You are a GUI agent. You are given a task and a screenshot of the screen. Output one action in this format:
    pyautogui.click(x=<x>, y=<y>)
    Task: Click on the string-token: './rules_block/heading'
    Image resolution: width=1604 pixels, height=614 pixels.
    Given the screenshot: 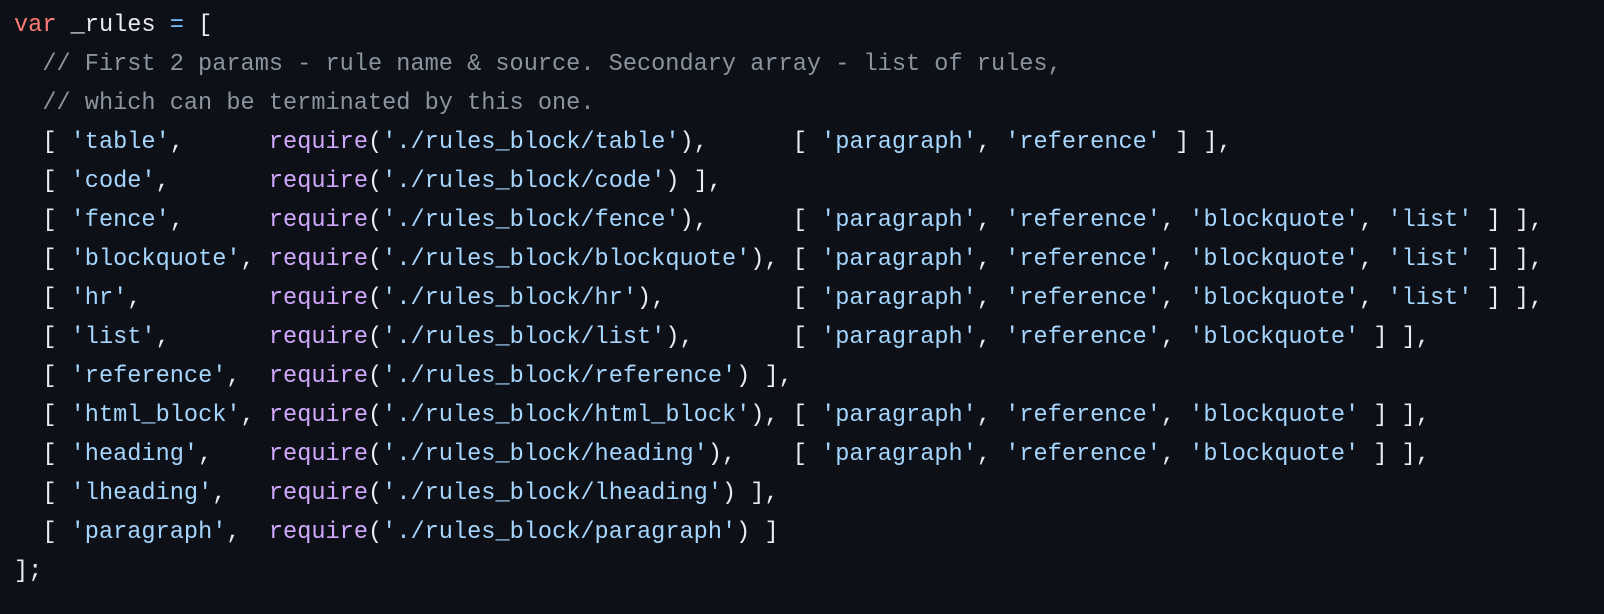 What is the action you would take?
    pyautogui.click(x=545, y=454)
    